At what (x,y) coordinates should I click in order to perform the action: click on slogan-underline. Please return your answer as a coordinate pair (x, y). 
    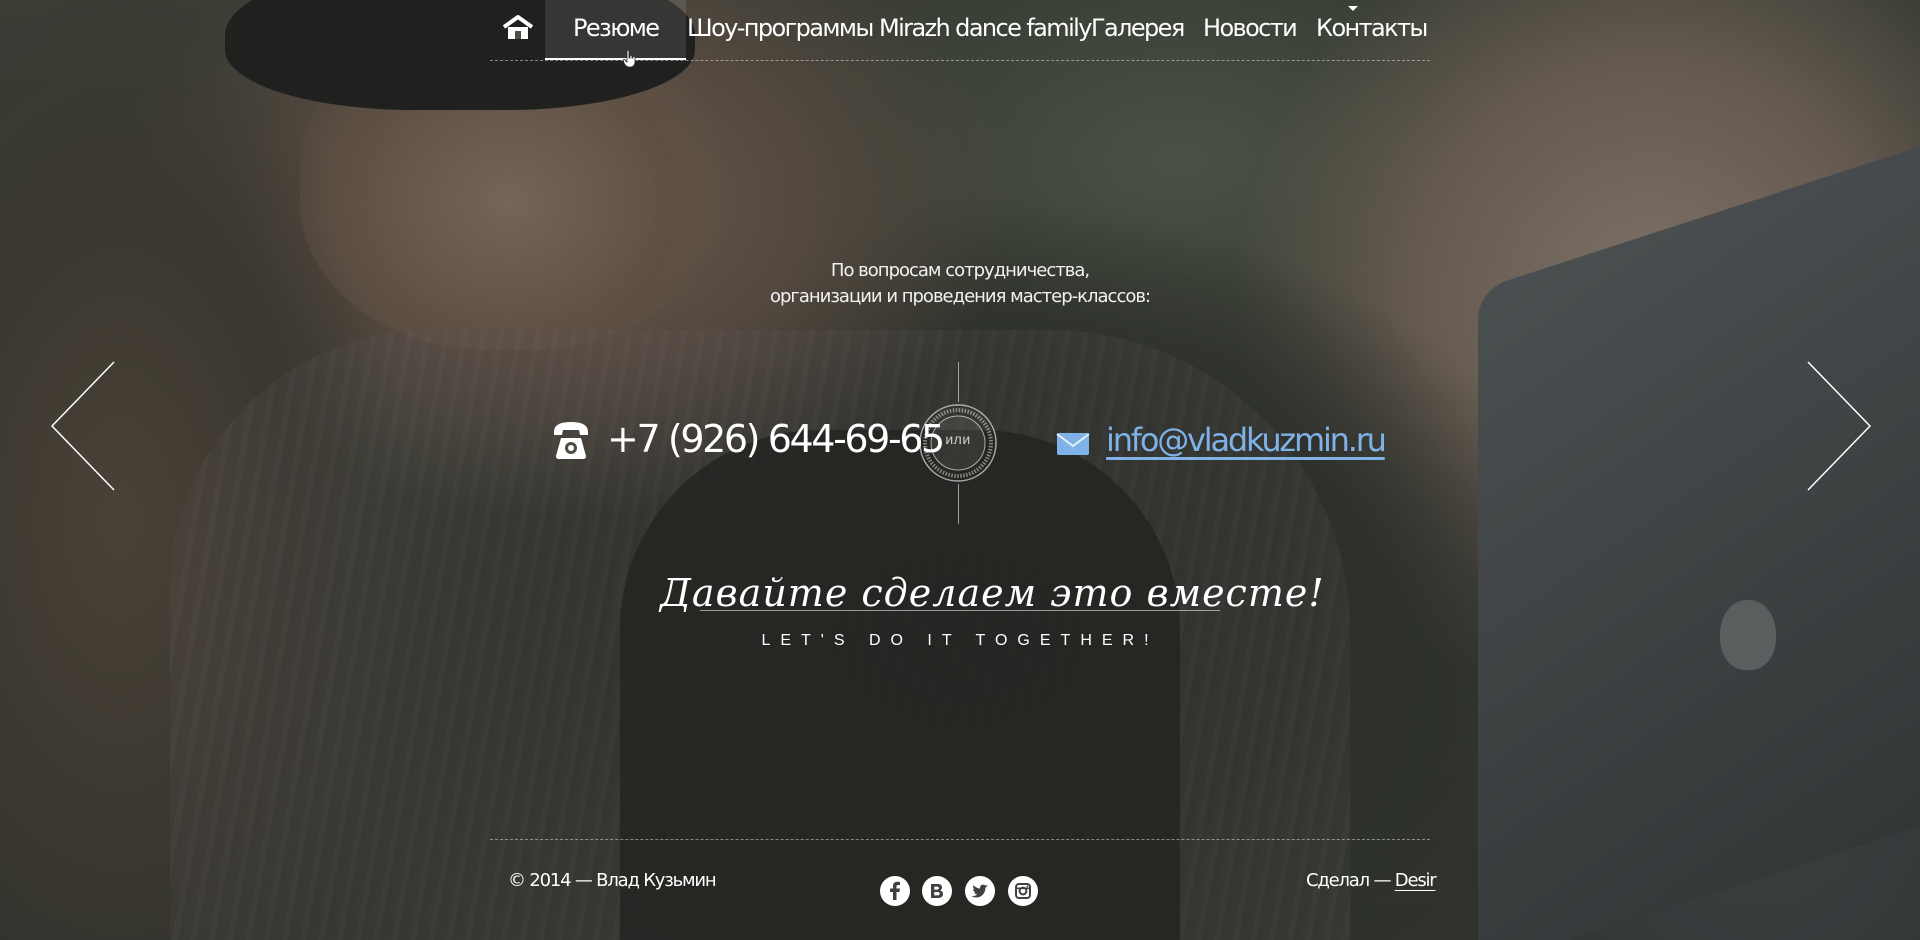
    Looking at the image, I should click on (960, 610).